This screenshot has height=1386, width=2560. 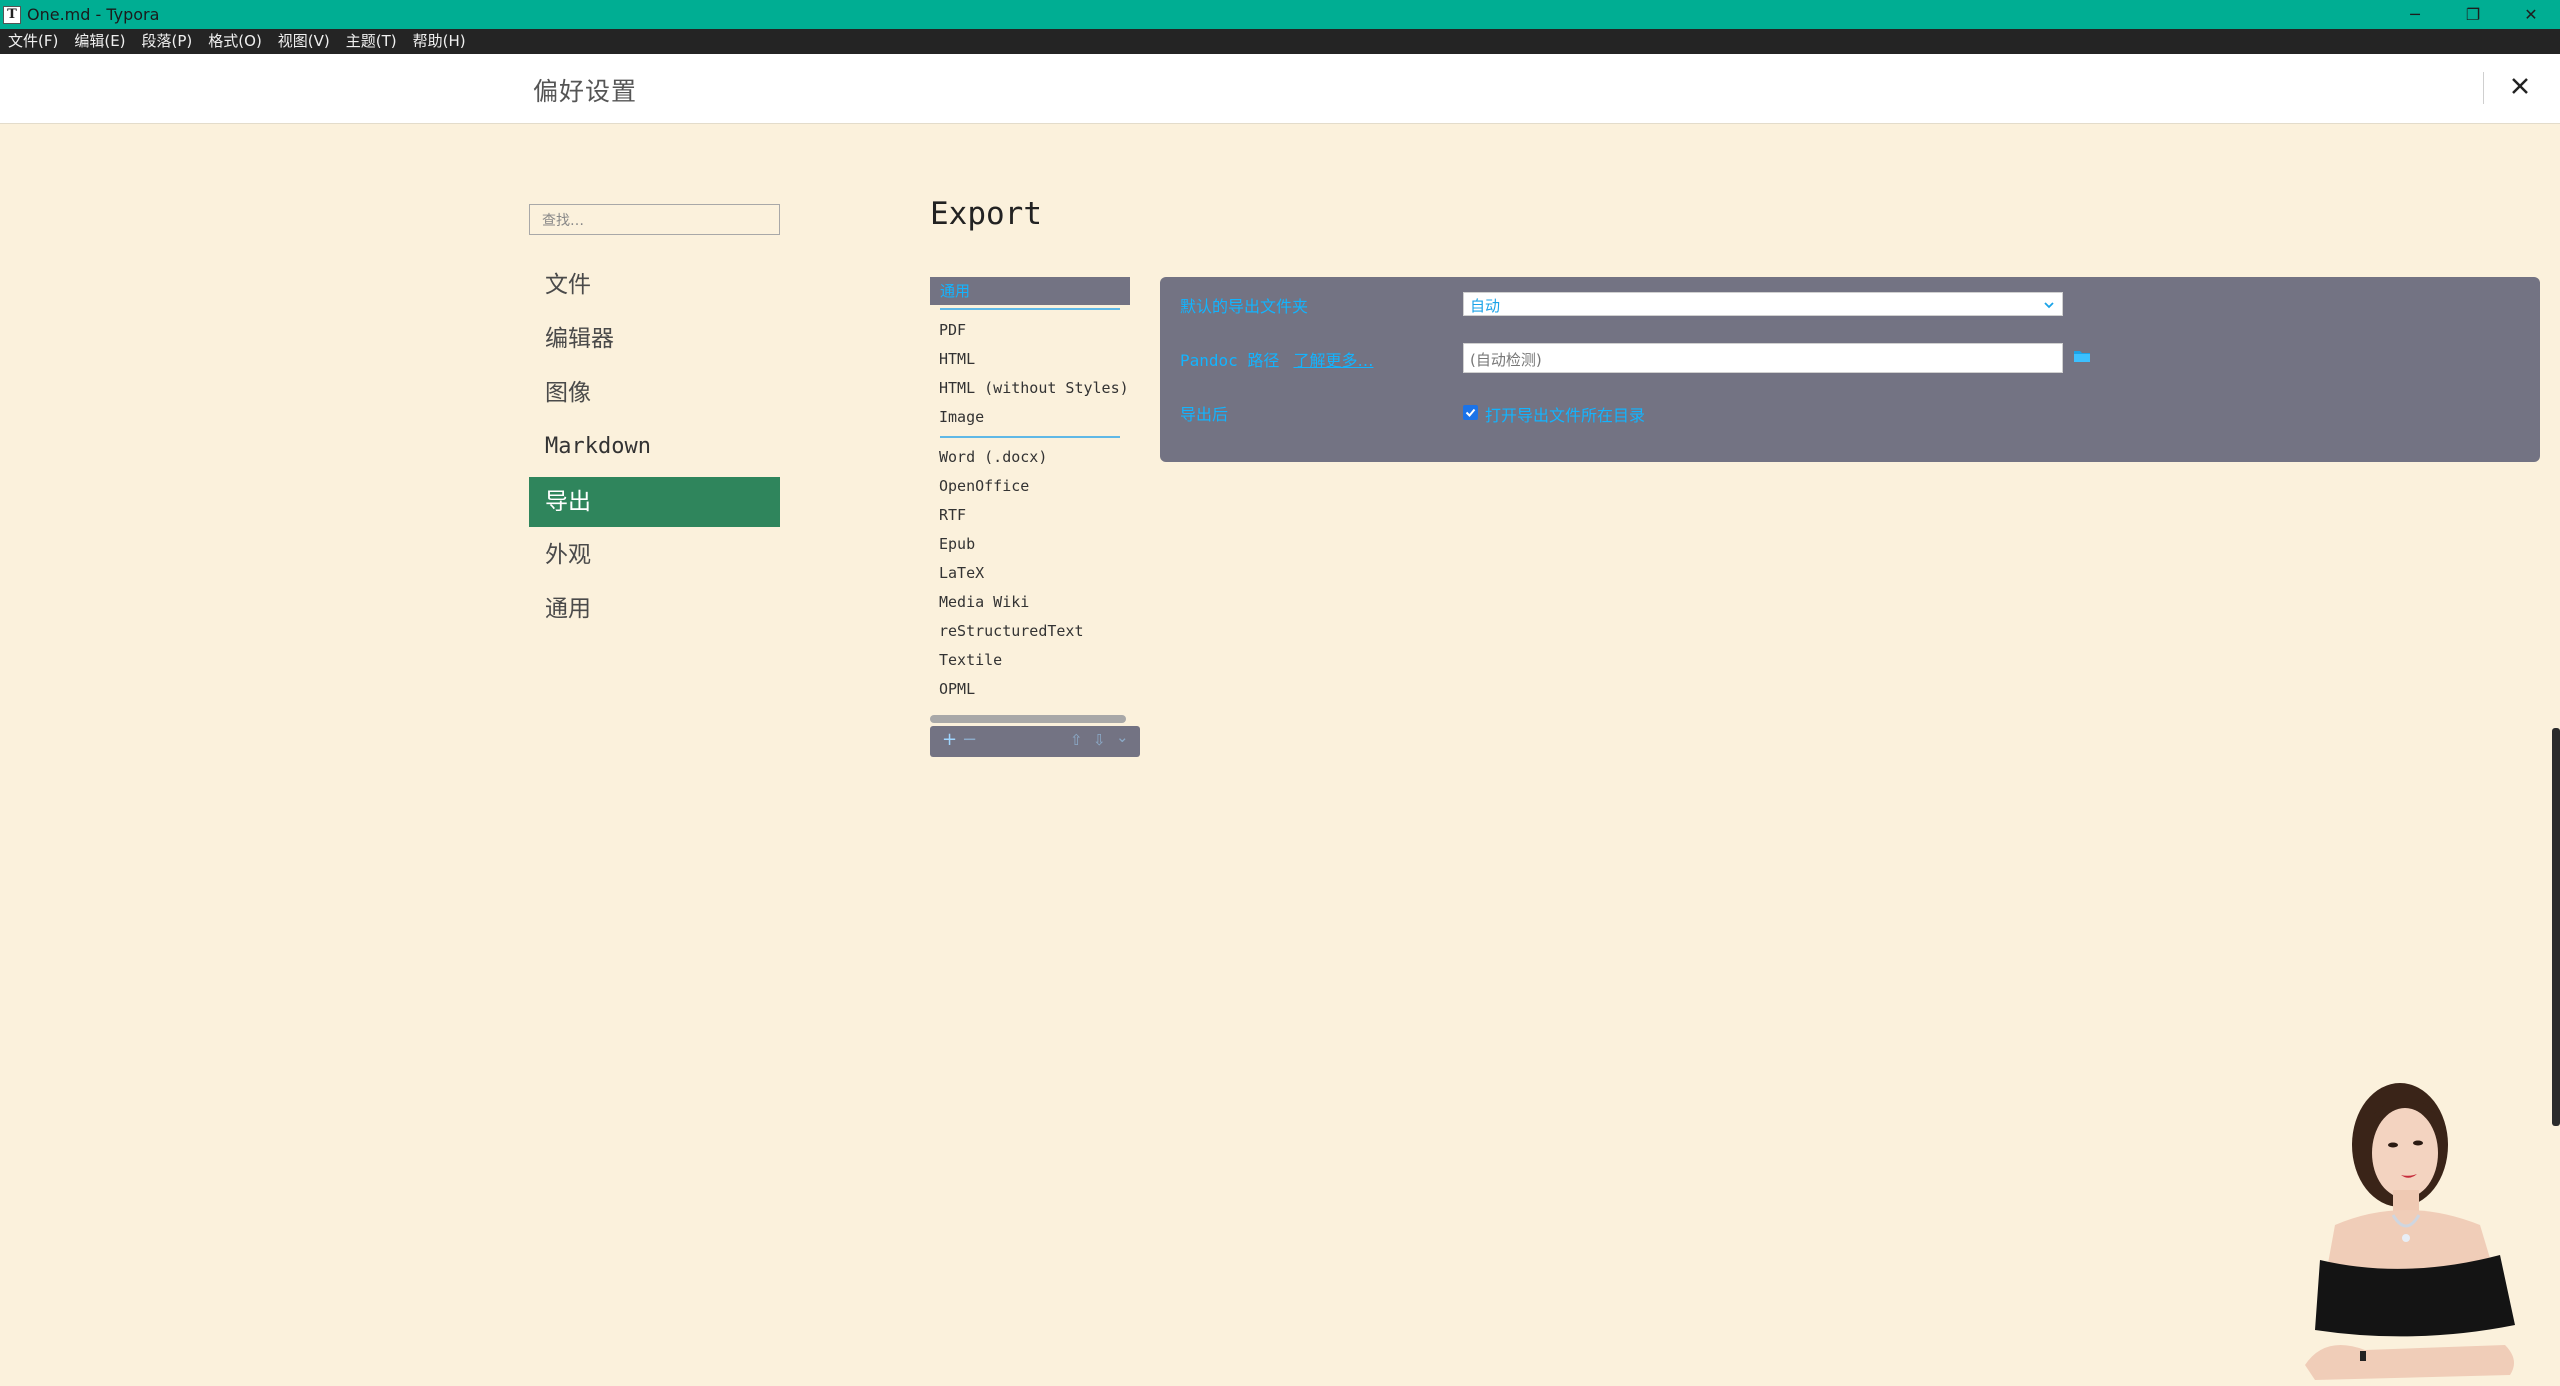 I want to click on menu-format: 格式(O), so click(x=235, y=41).